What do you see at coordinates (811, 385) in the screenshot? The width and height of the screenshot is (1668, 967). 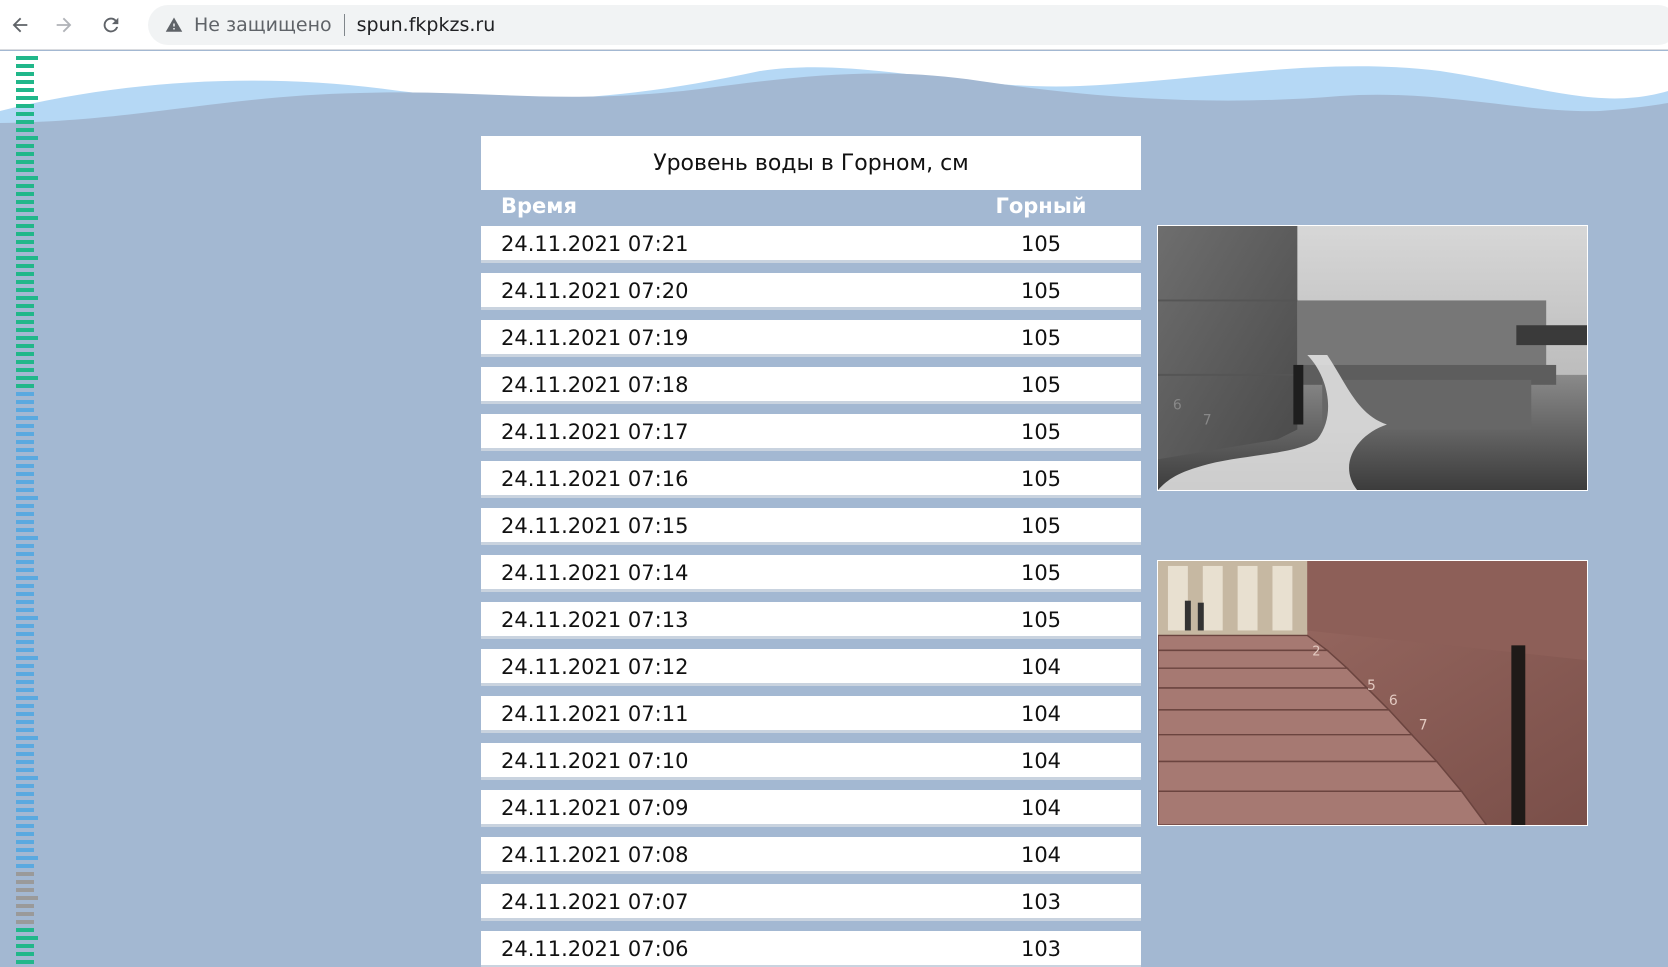 I see `table-row: 24.11.2021 07:18 105` at bounding box center [811, 385].